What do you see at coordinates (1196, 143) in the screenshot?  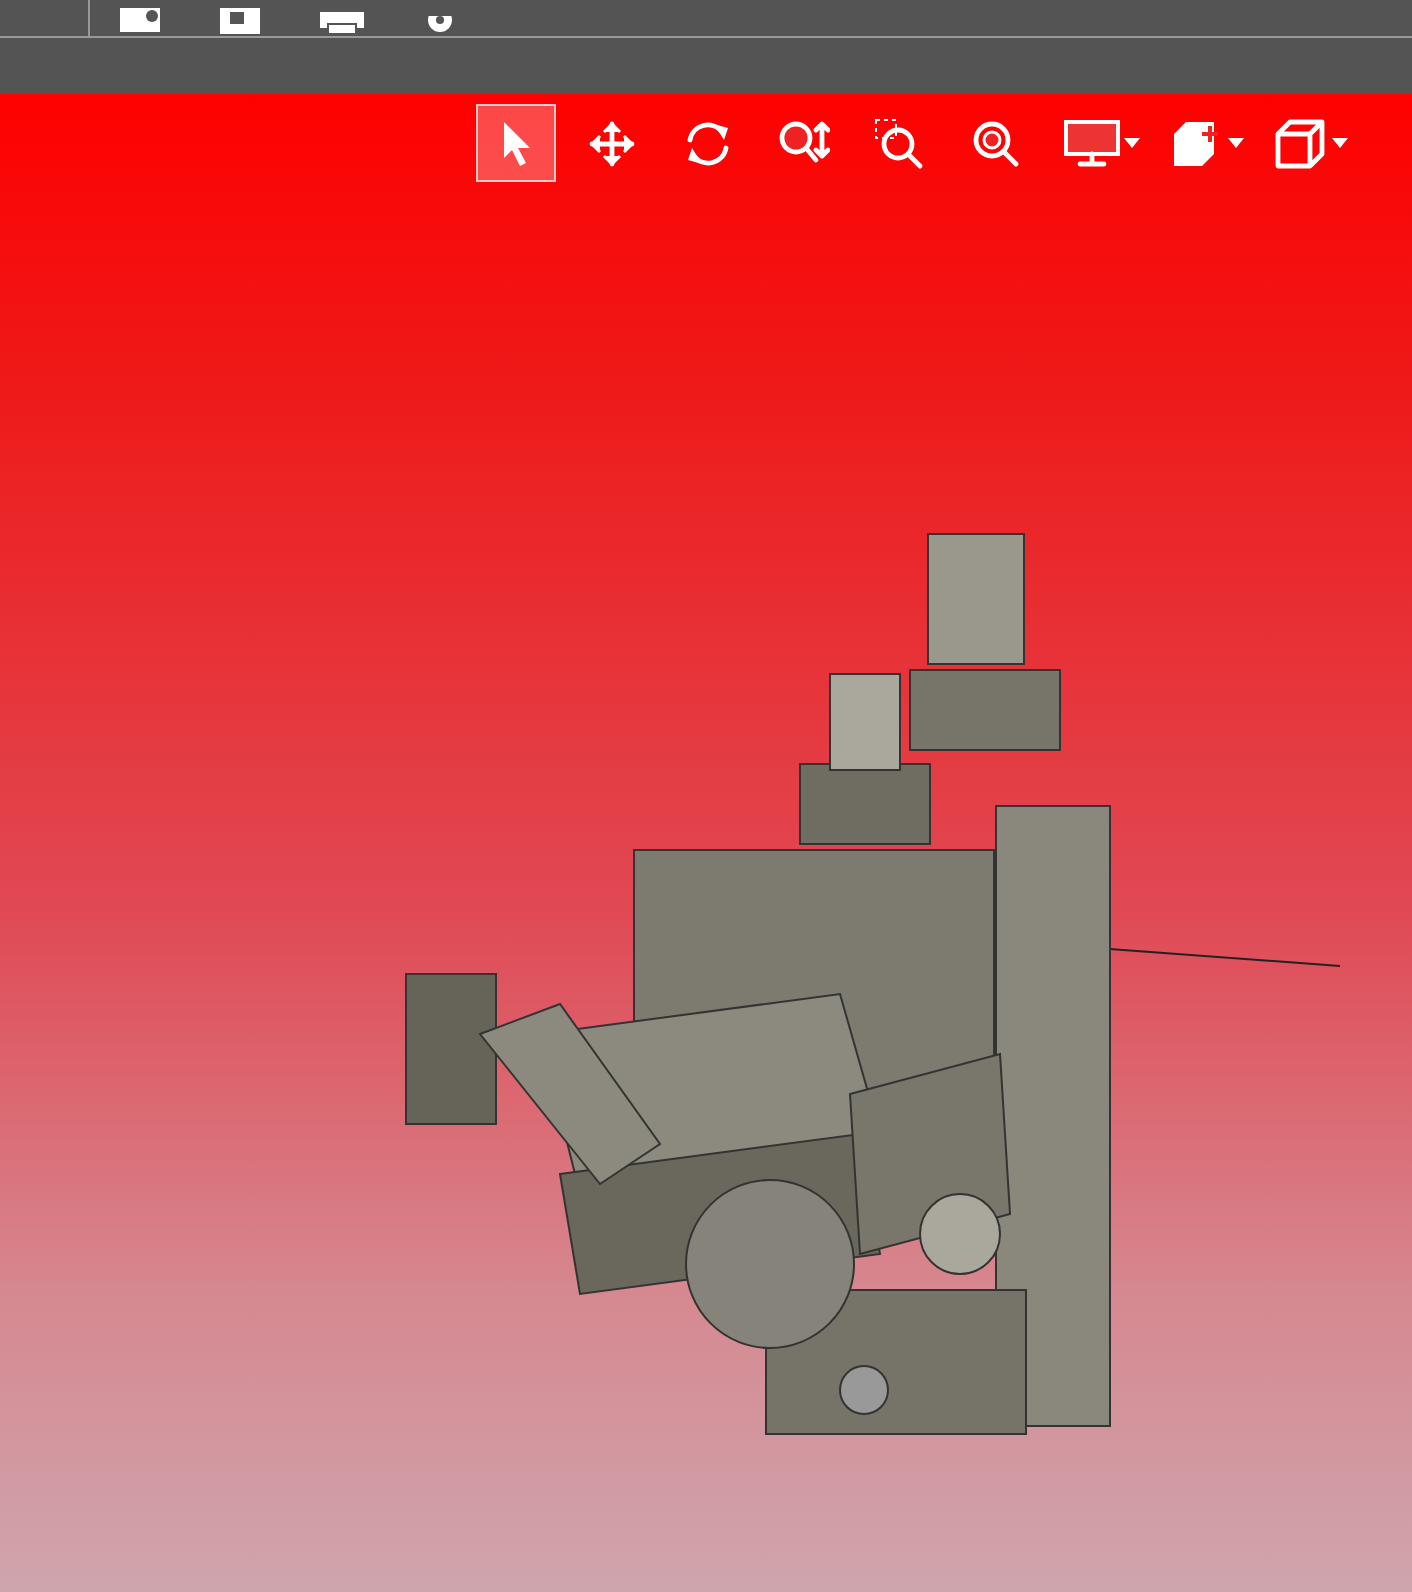 I see `box-section-icon` at bounding box center [1196, 143].